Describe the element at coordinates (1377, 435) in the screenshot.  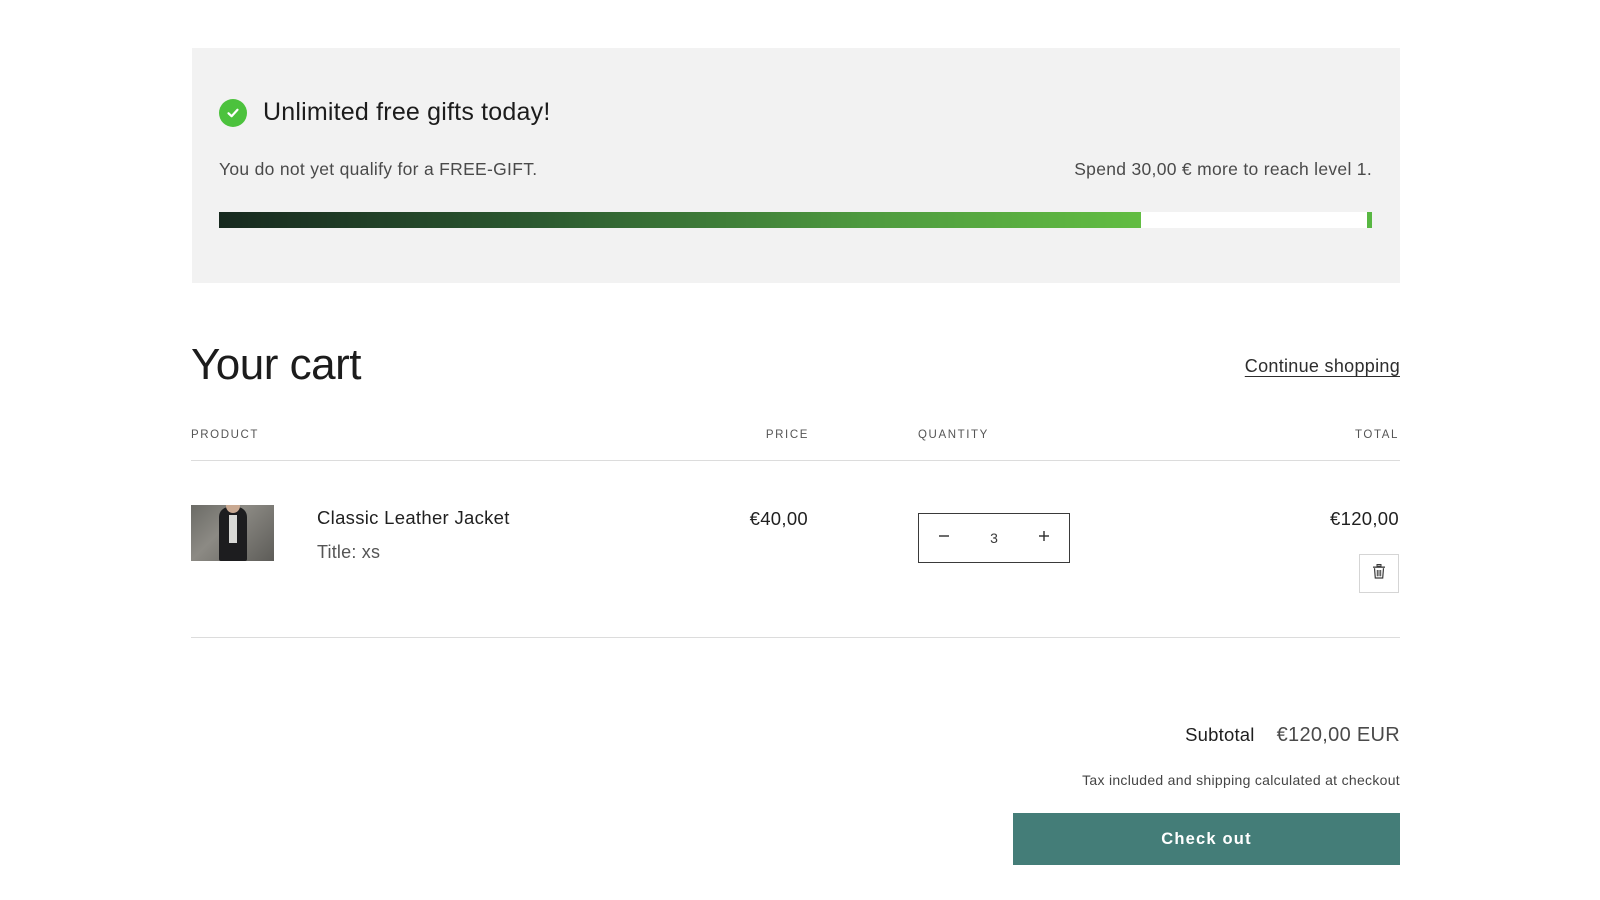
I see `column-header-total: TOTAL` at that location.